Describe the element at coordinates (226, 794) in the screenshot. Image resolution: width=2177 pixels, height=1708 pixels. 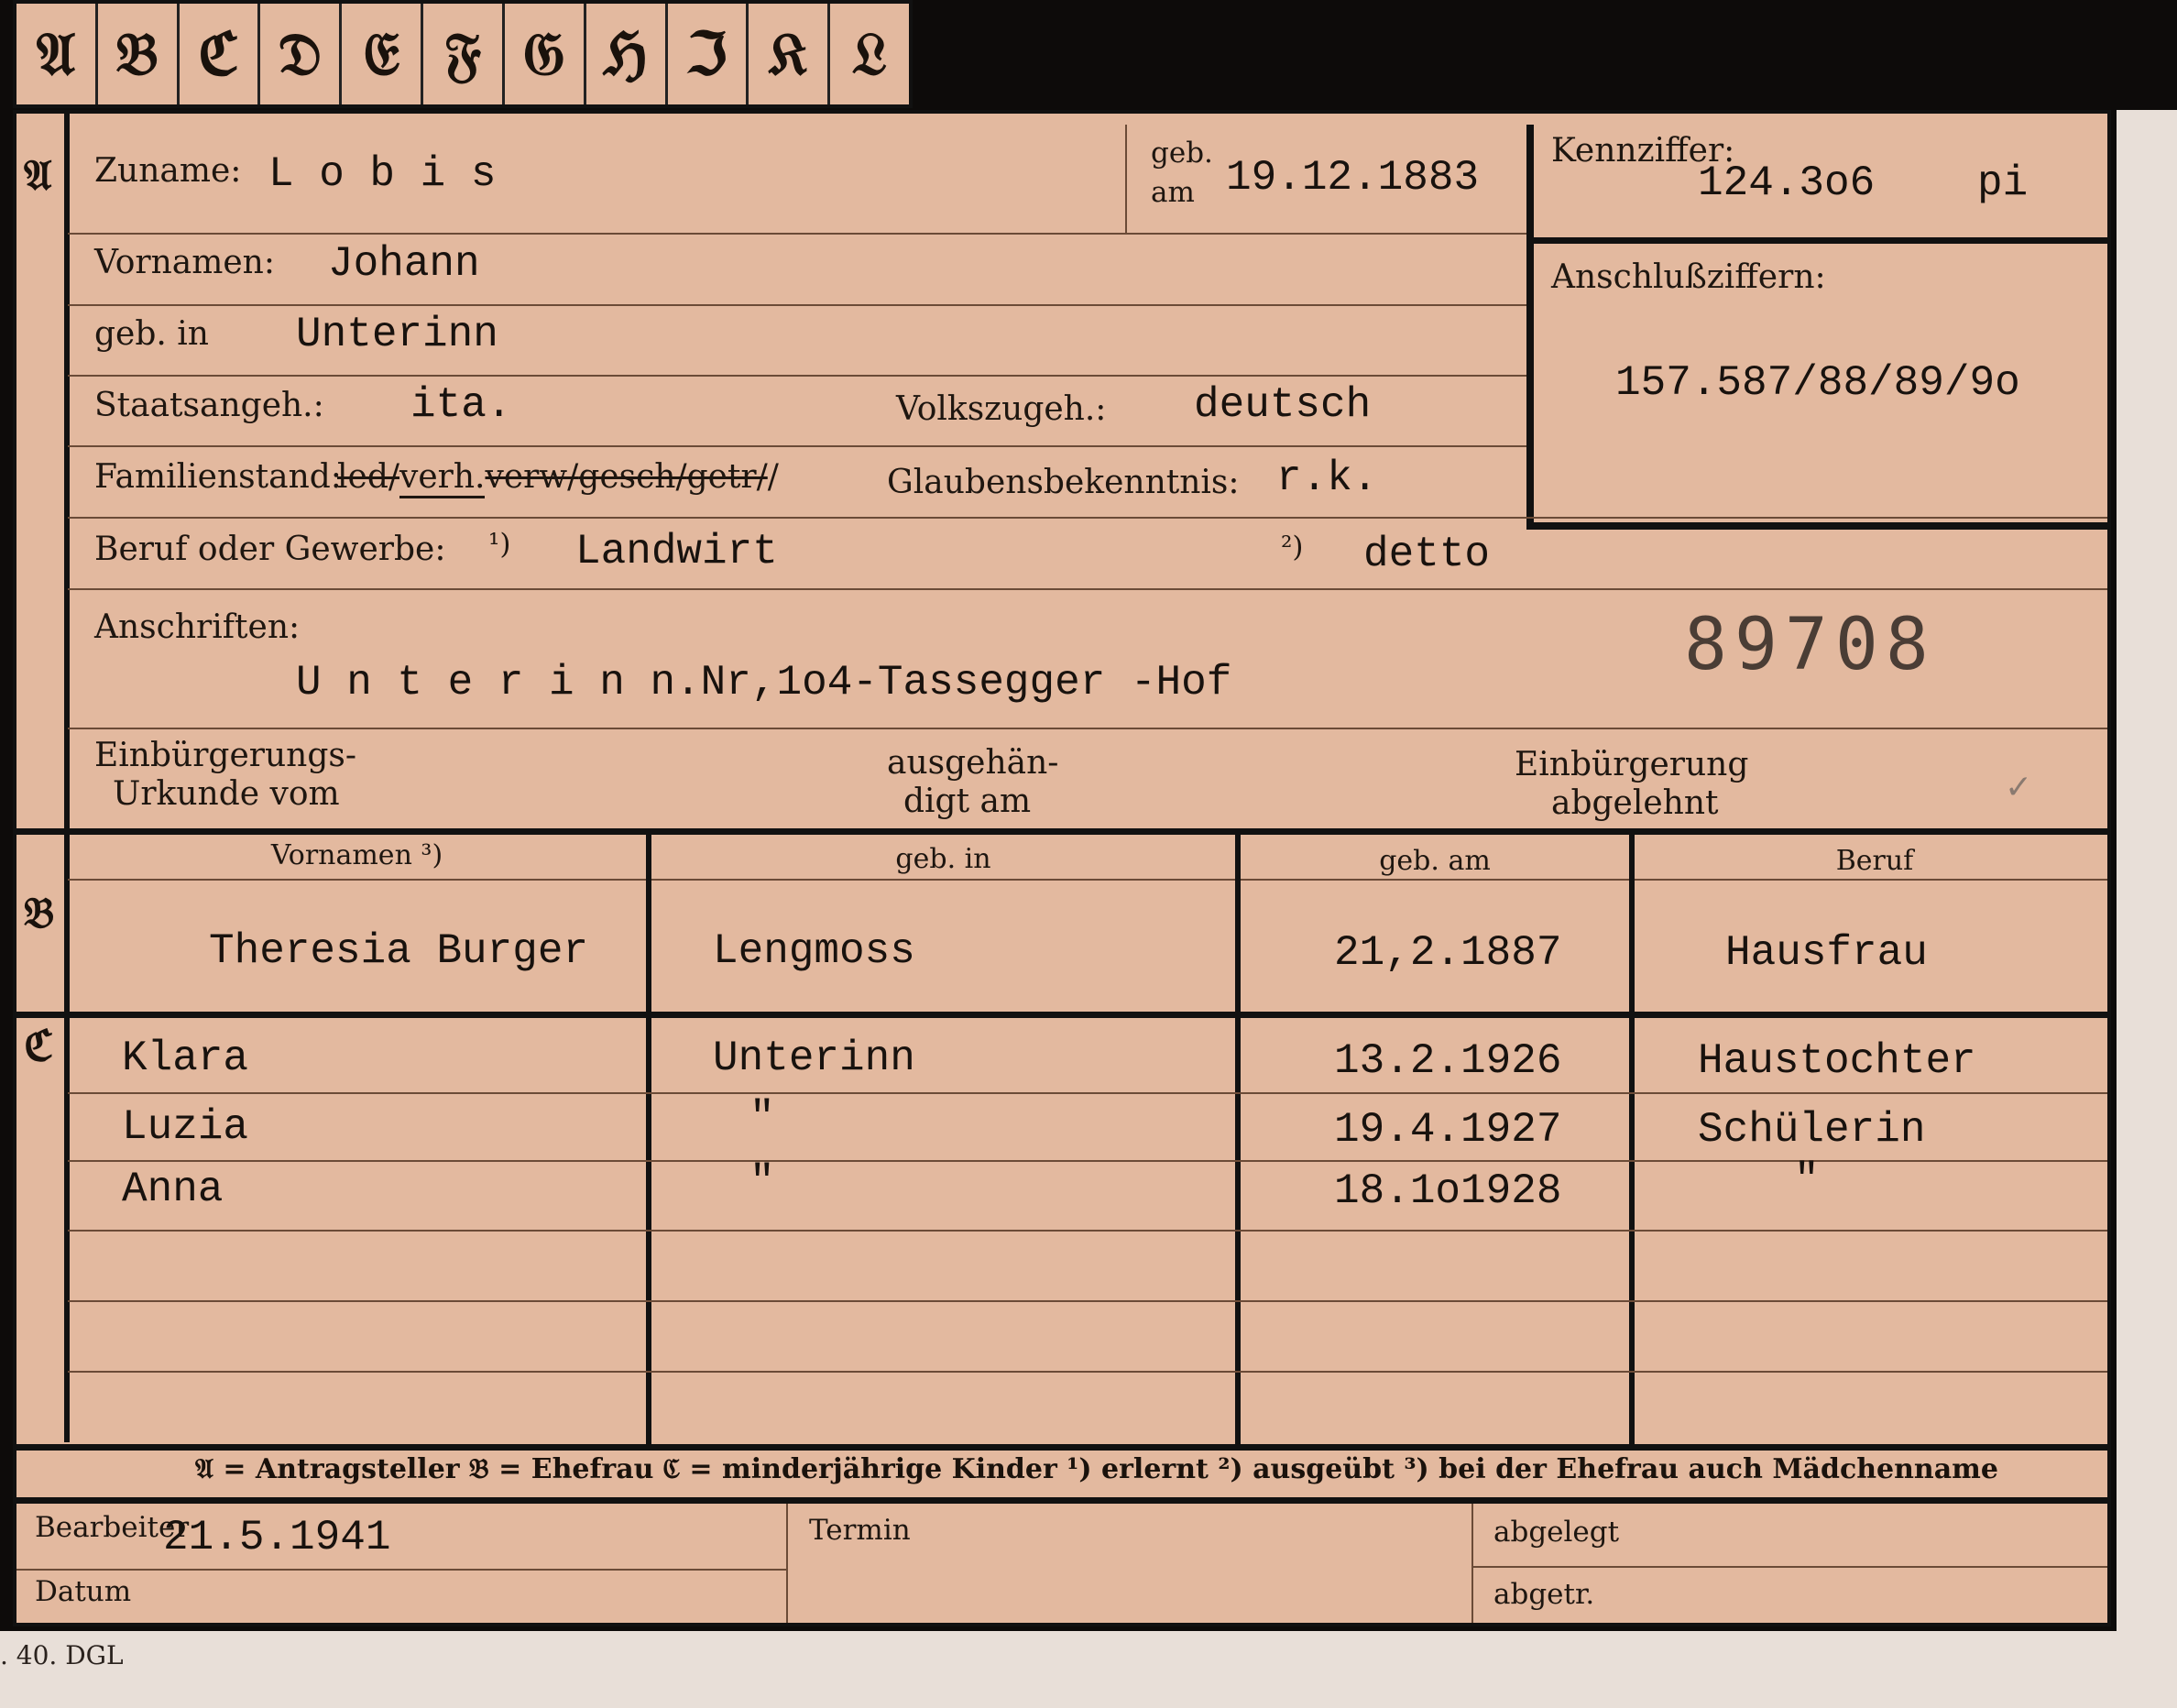
I see `naturalization-cert-label-2: Urkunde vom` at that location.